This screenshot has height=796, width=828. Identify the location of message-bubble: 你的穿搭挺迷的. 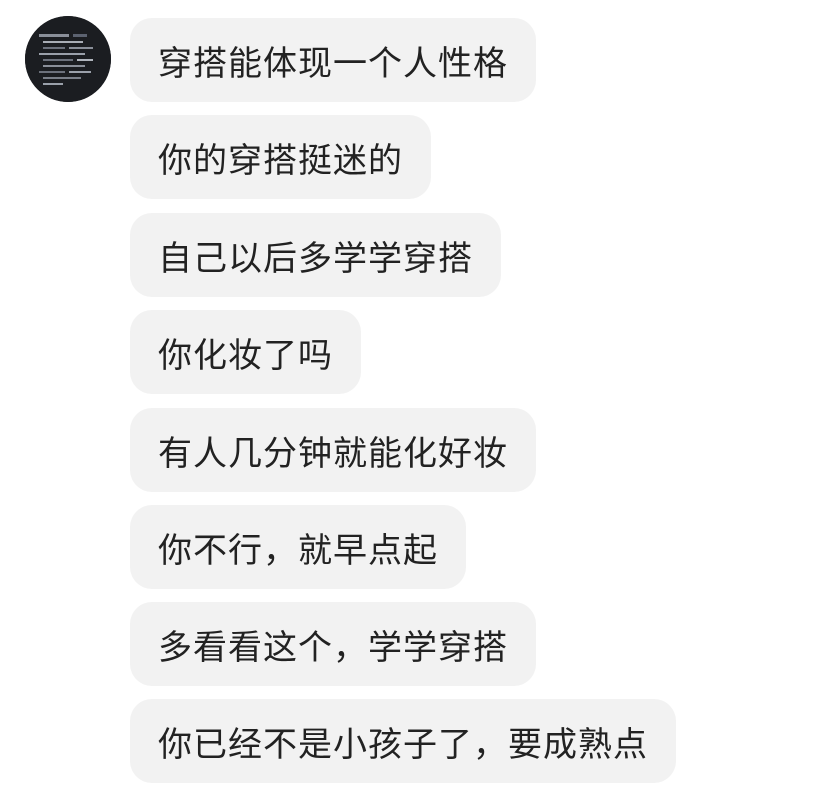
(280, 157).